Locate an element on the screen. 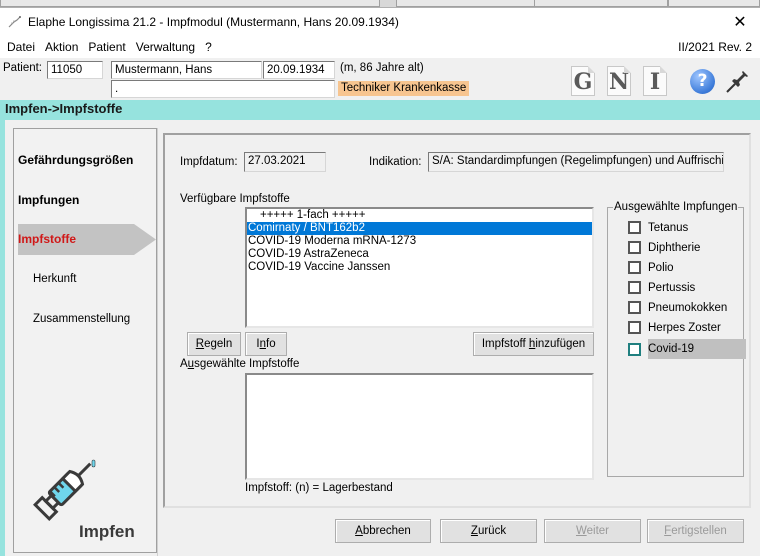 This screenshot has height=556, width=760. checkbox-label: Herpes Zoster is located at coordinates (684, 327).